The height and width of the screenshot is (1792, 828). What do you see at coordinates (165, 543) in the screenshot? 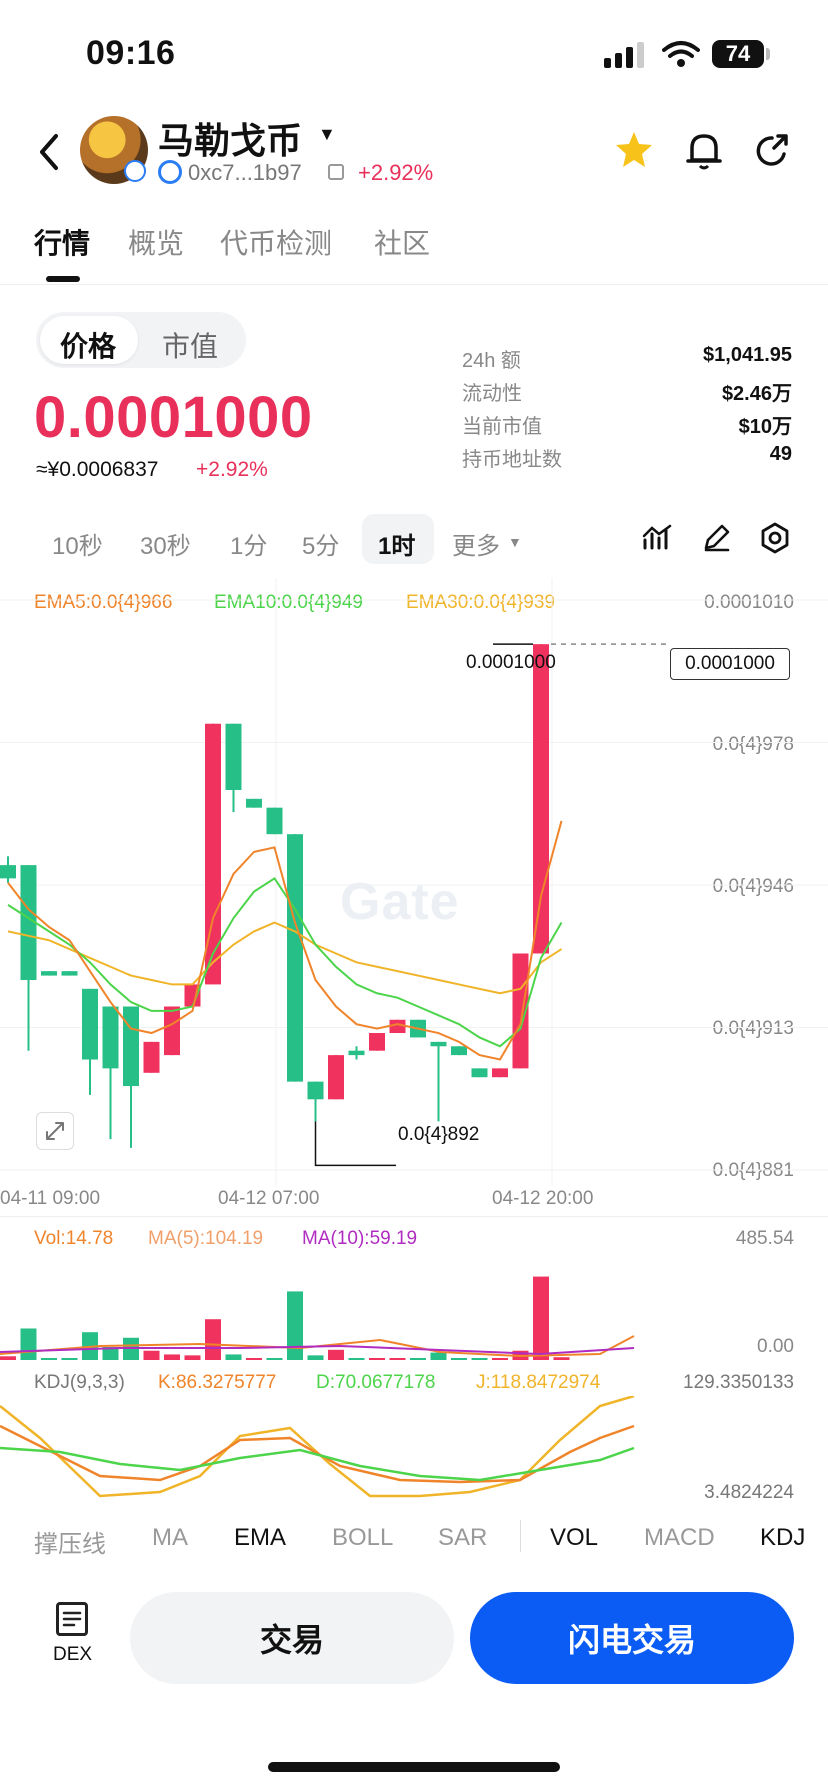
I see `timeframe-30s: 30秒` at bounding box center [165, 543].